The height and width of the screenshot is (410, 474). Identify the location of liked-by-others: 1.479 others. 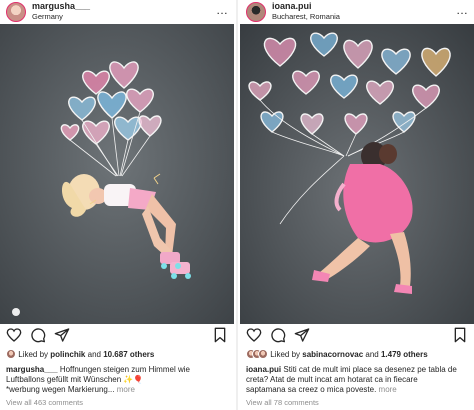
(404, 354).